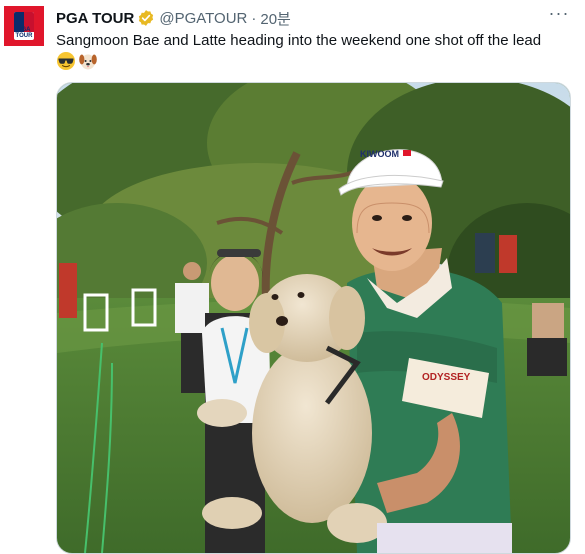  What do you see at coordinates (203, 18) in the screenshot?
I see `account-handle: @PGATOUR` at bounding box center [203, 18].